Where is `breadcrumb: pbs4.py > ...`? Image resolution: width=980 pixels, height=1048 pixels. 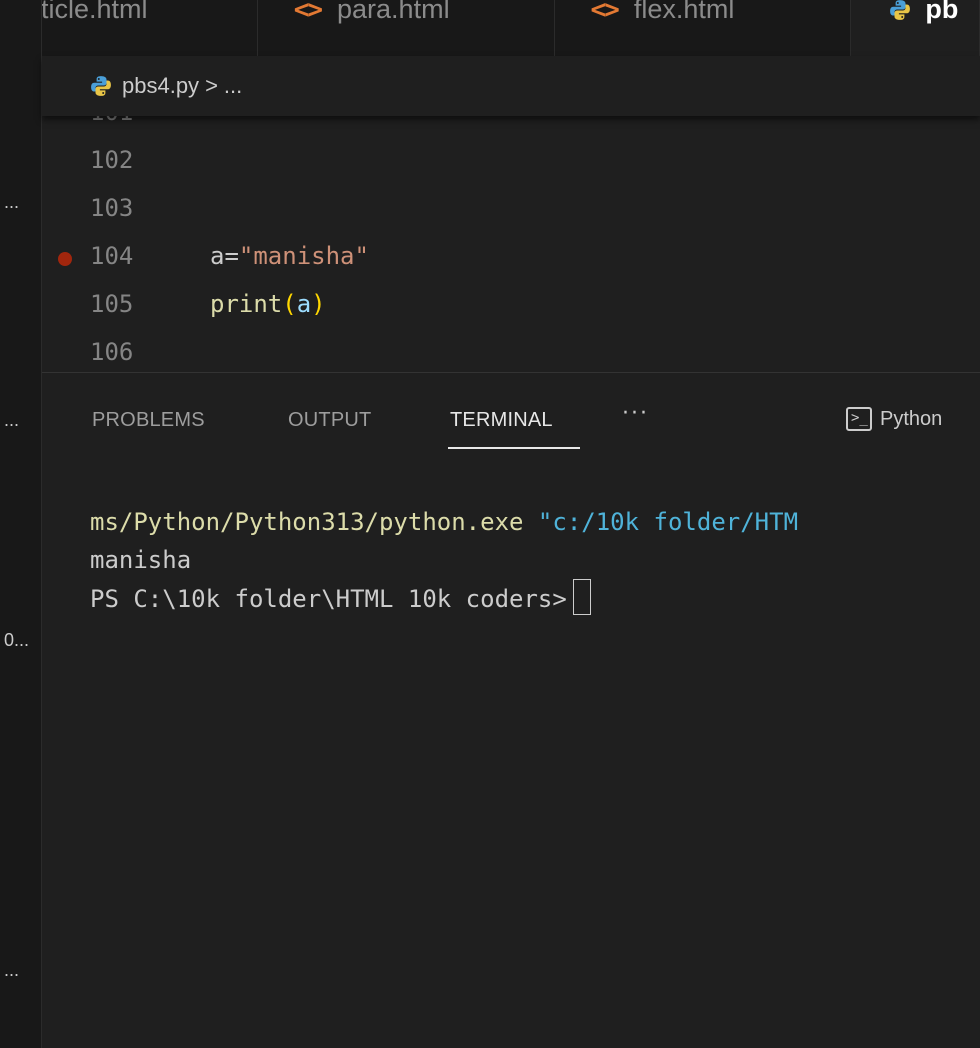 breadcrumb: pbs4.py > ... is located at coordinates (511, 86).